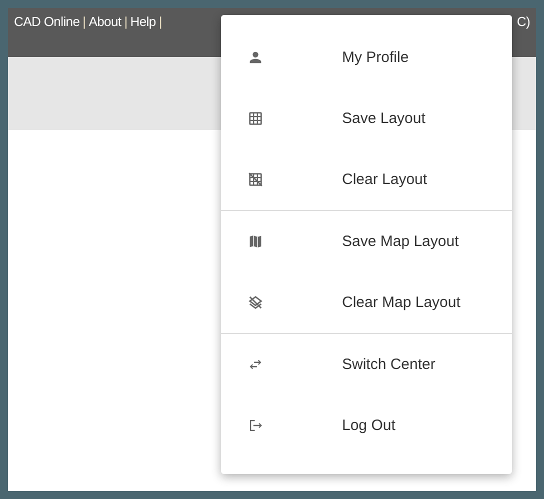 This screenshot has height=499, width=544. What do you see at coordinates (255, 118) in the screenshot?
I see `grid-icon` at bounding box center [255, 118].